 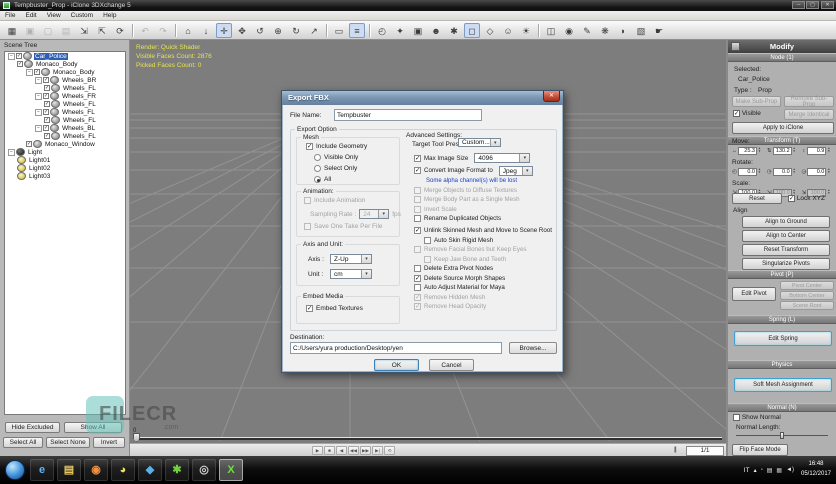 I want to click on taskbar-3ds-icon: ◆, so click(x=150, y=470).